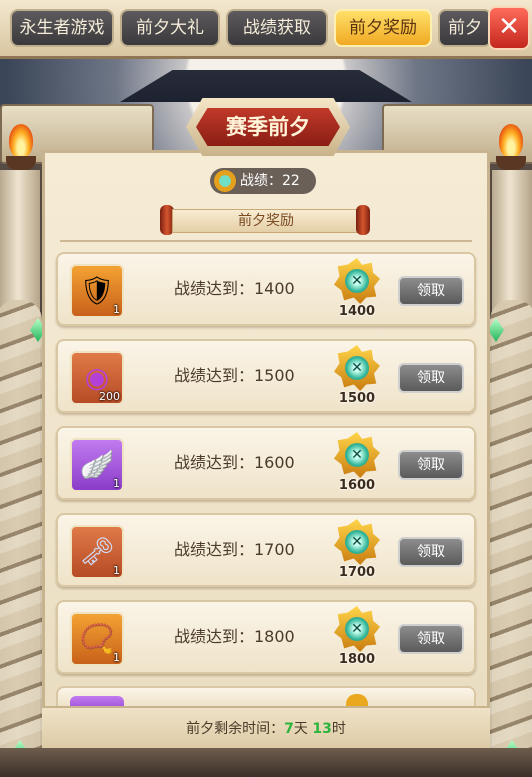 This screenshot has width=532, height=777. I want to click on tab-eve-more: 前夕, so click(465, 28).